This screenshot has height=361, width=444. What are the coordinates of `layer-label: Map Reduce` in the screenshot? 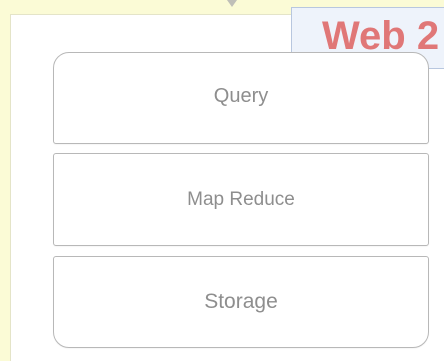 It's located at (241, 199).